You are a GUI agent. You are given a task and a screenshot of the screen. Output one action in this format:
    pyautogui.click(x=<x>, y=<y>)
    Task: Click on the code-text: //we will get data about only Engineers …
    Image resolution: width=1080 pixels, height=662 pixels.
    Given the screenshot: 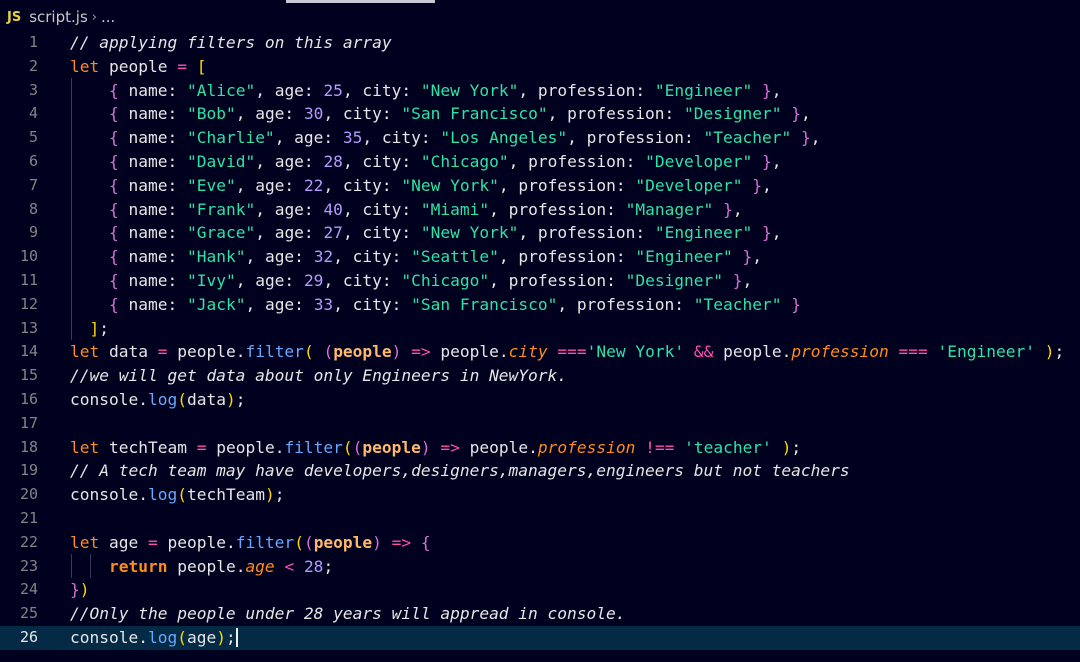 What is the action you would take?
    pyautogui.click(x=318, y=376)
    